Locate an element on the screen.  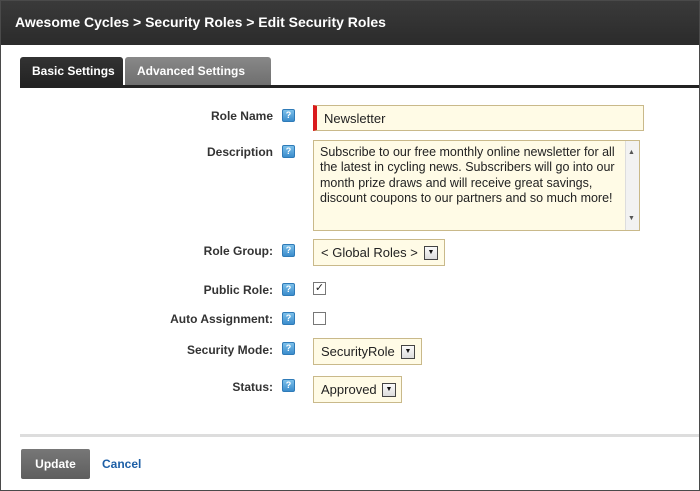
role-group-value: < Global Roles > is located at coordinates (369, 252).